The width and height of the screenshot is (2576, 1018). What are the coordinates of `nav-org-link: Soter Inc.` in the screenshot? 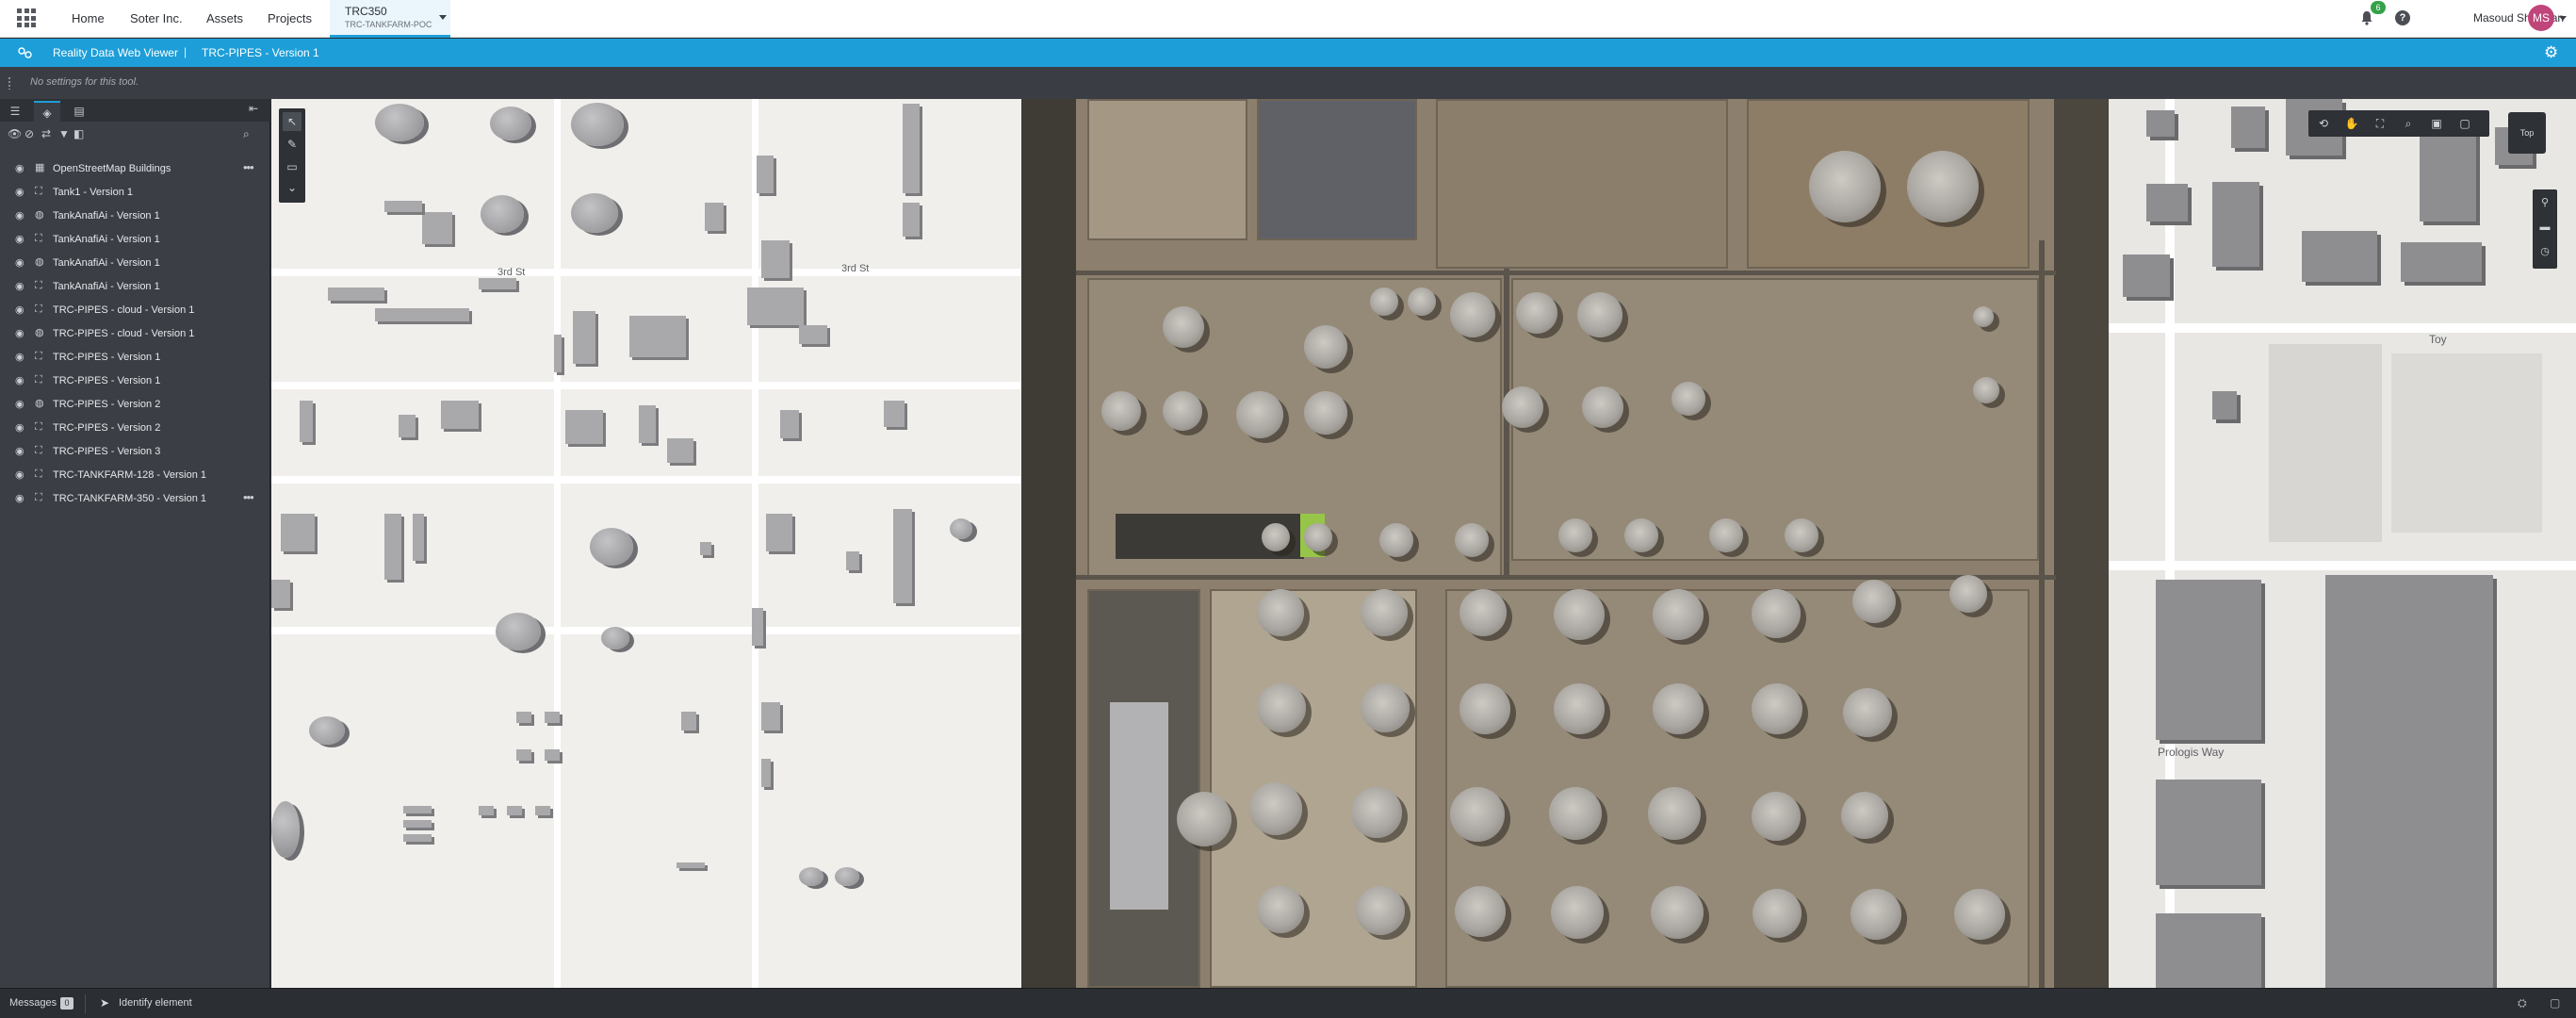 It's located at (156, 18).